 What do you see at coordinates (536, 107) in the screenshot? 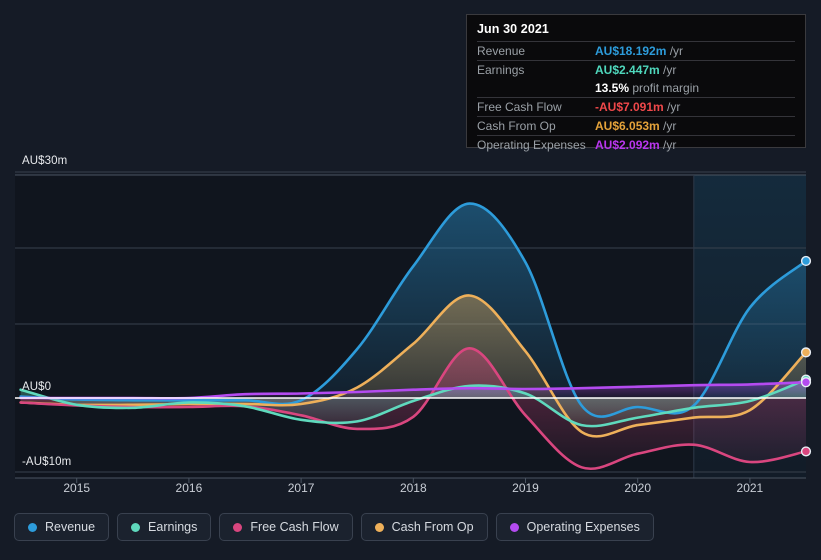
I see `tooltip-row-label: Free Cash Flow` at bounding box center [536, 107].